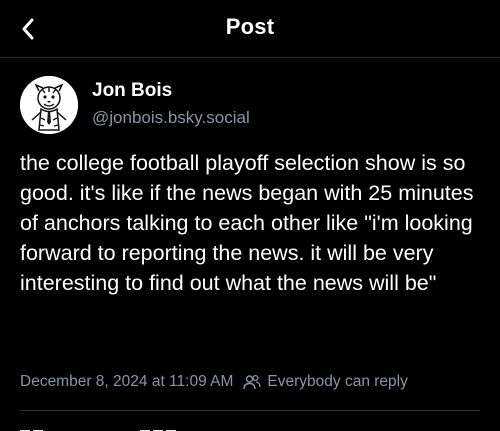 The width and height of the screenshot is (500, 431). Describe the element at coordinates (252, 382) in the screenshot. I see `people-icon` at that location.